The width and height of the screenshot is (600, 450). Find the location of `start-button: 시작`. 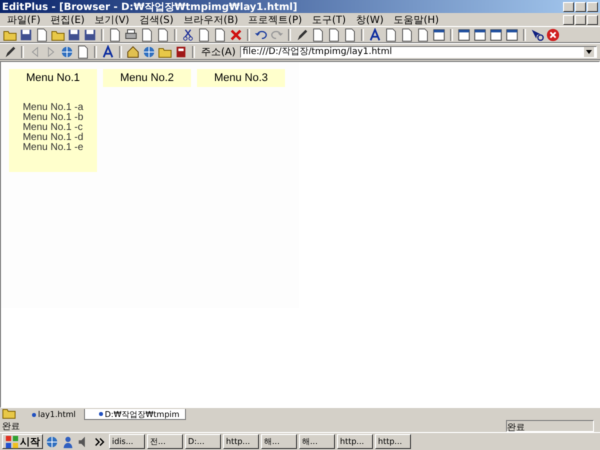

start-button: 시작 is located at coordinates (22, 441).